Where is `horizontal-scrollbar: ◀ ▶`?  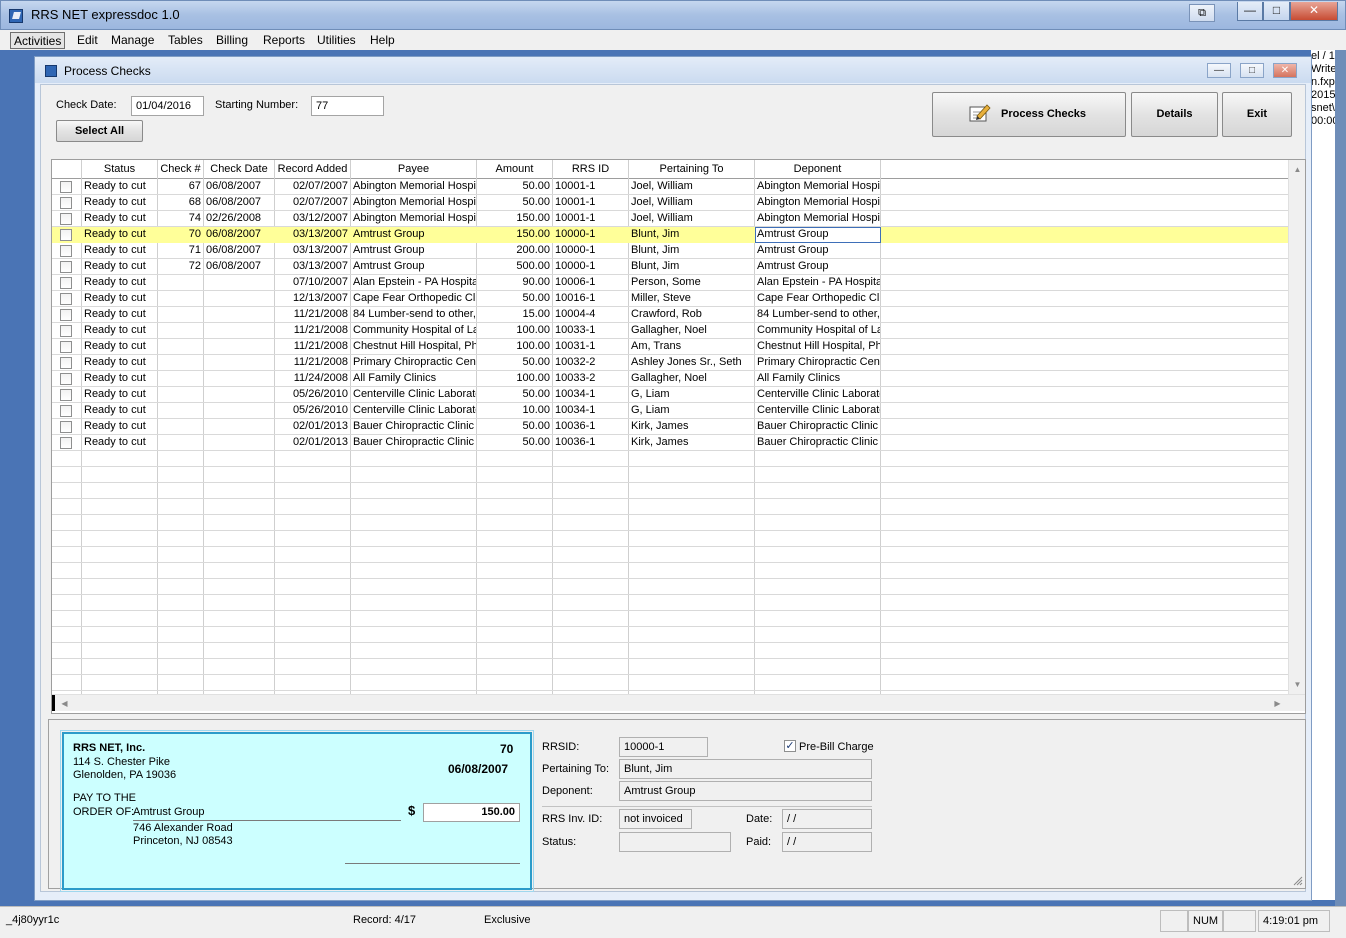 horizontal-scrollbar: ◀ ▶ is located at coordinates (678, 702).